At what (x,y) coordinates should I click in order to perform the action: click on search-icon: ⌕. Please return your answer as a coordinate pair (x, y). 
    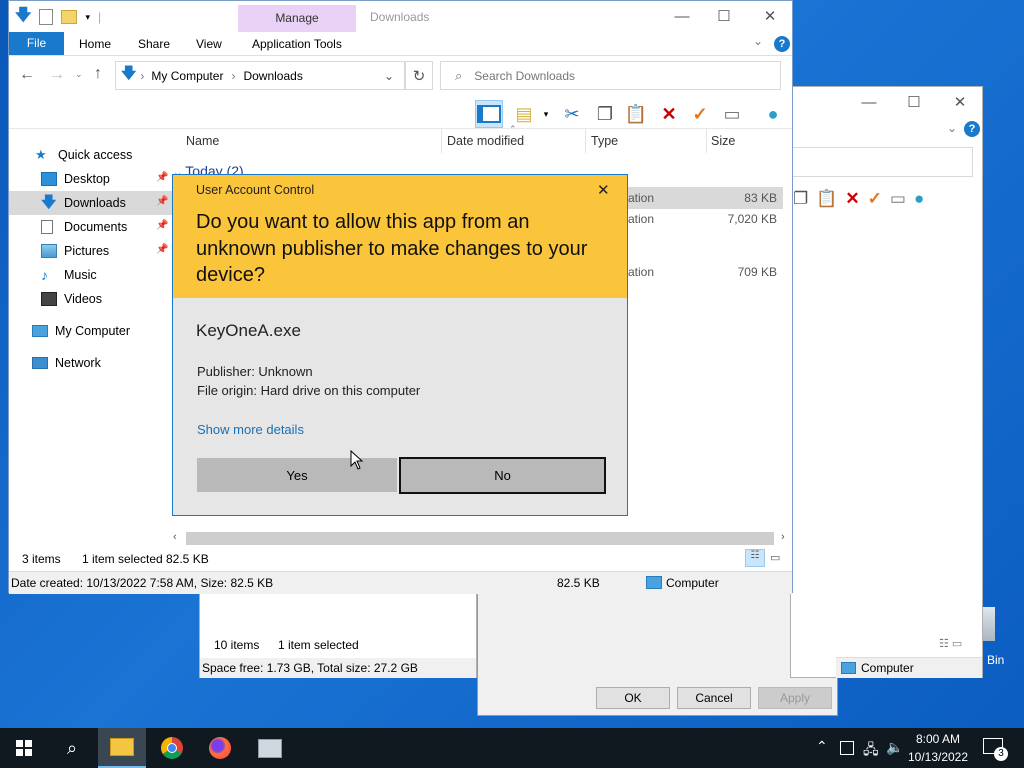
    Looking at the image, I should click on (72, 748).